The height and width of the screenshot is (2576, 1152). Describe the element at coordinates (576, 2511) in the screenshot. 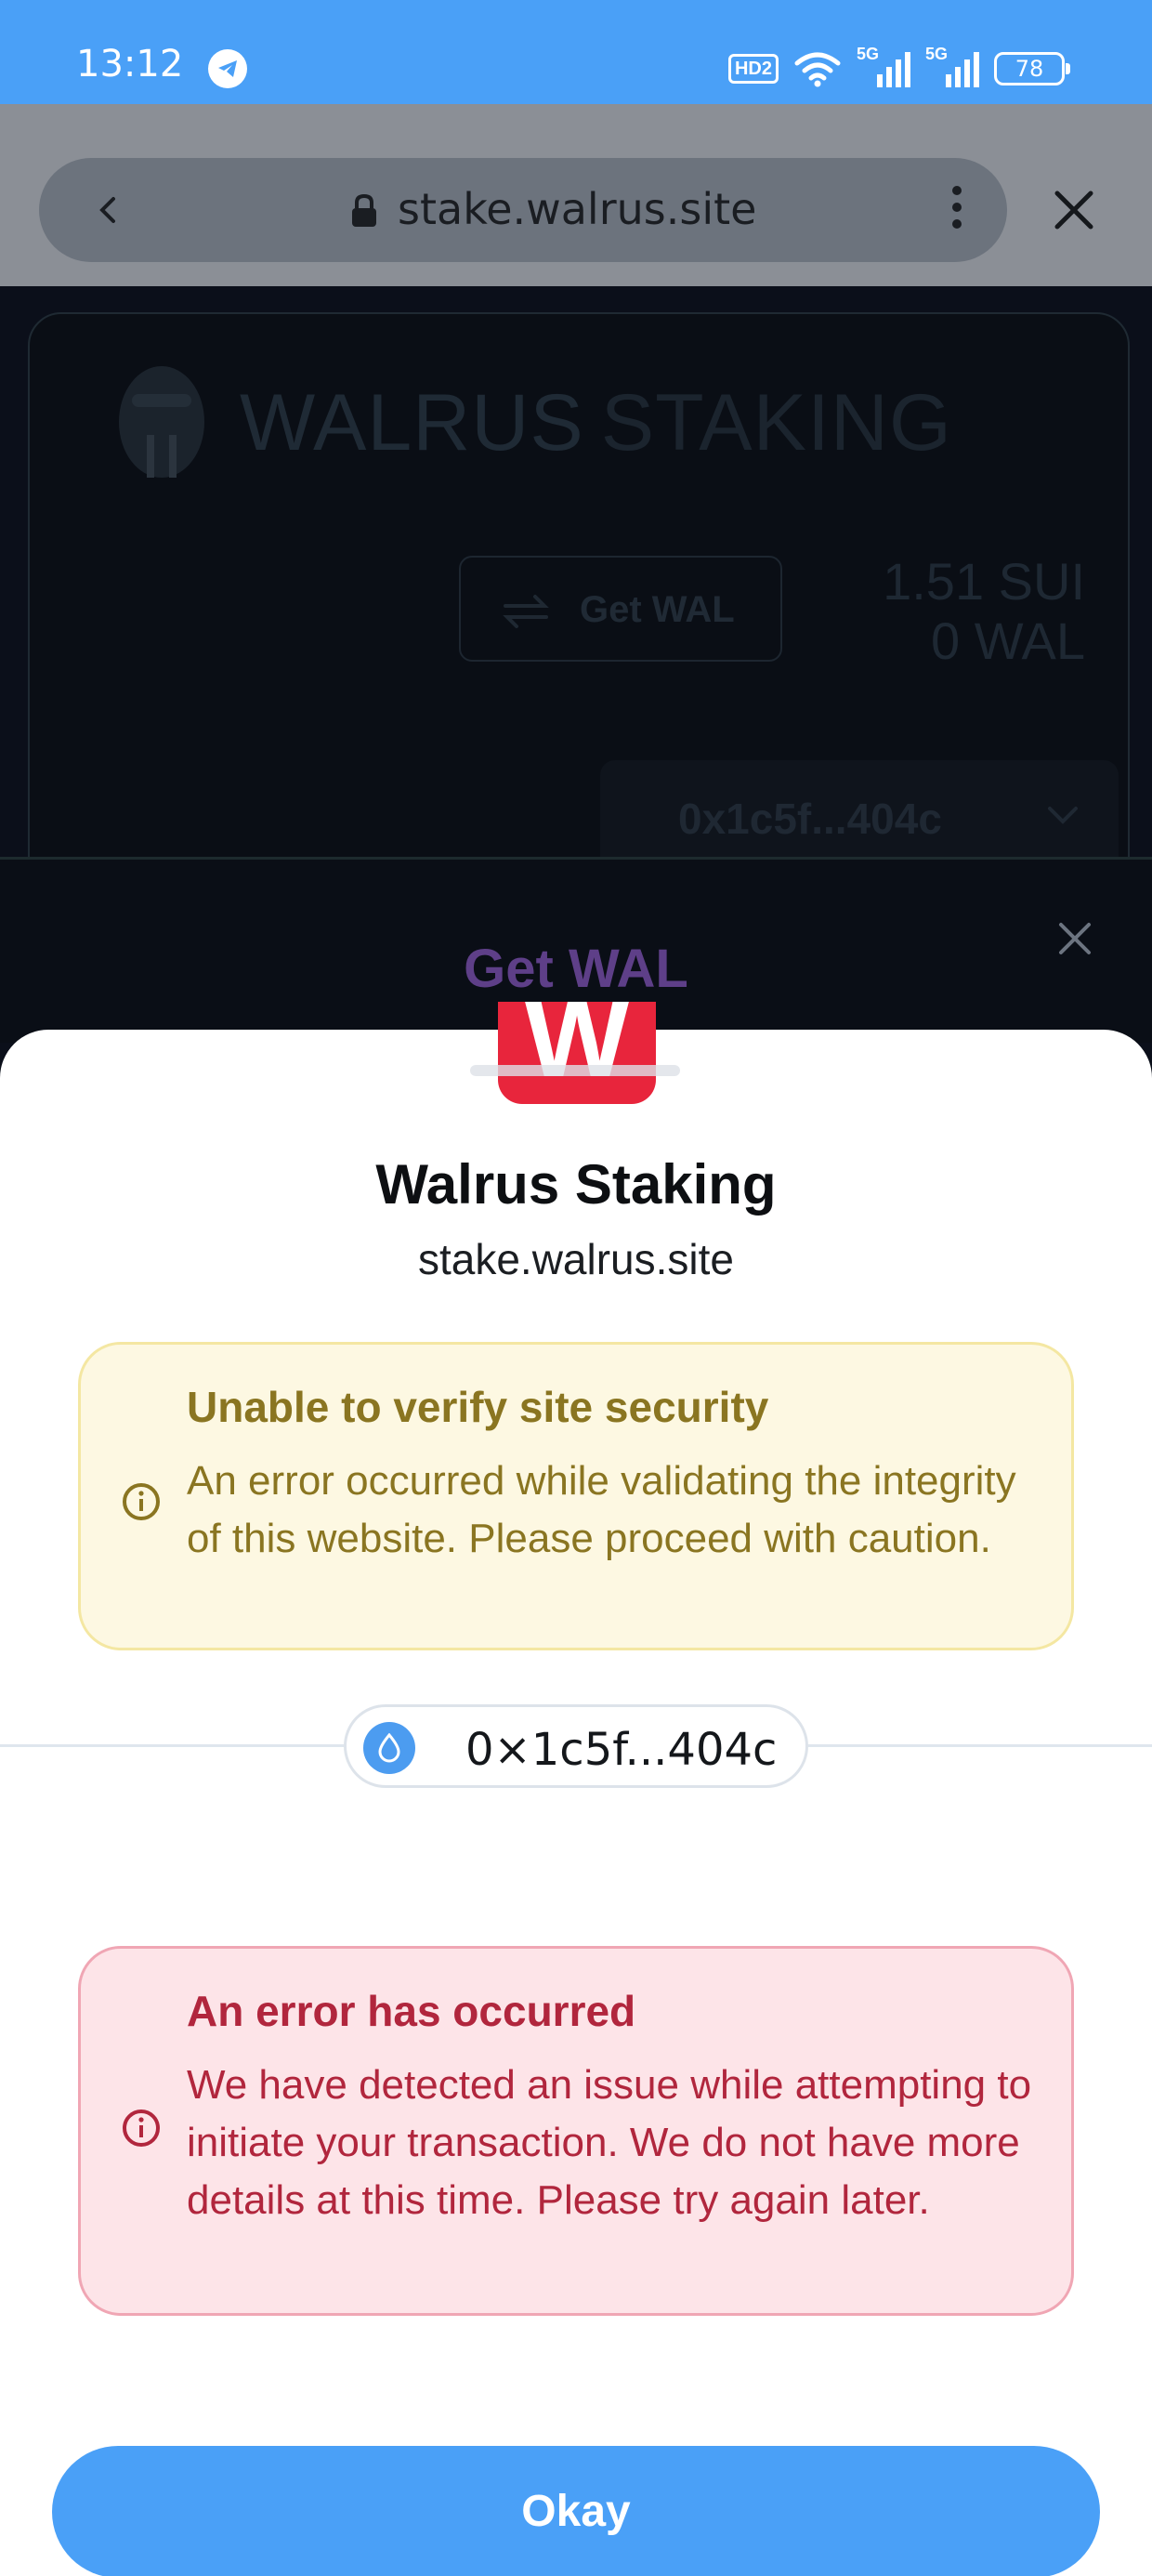

I see `okay-button: Okay` at that location.